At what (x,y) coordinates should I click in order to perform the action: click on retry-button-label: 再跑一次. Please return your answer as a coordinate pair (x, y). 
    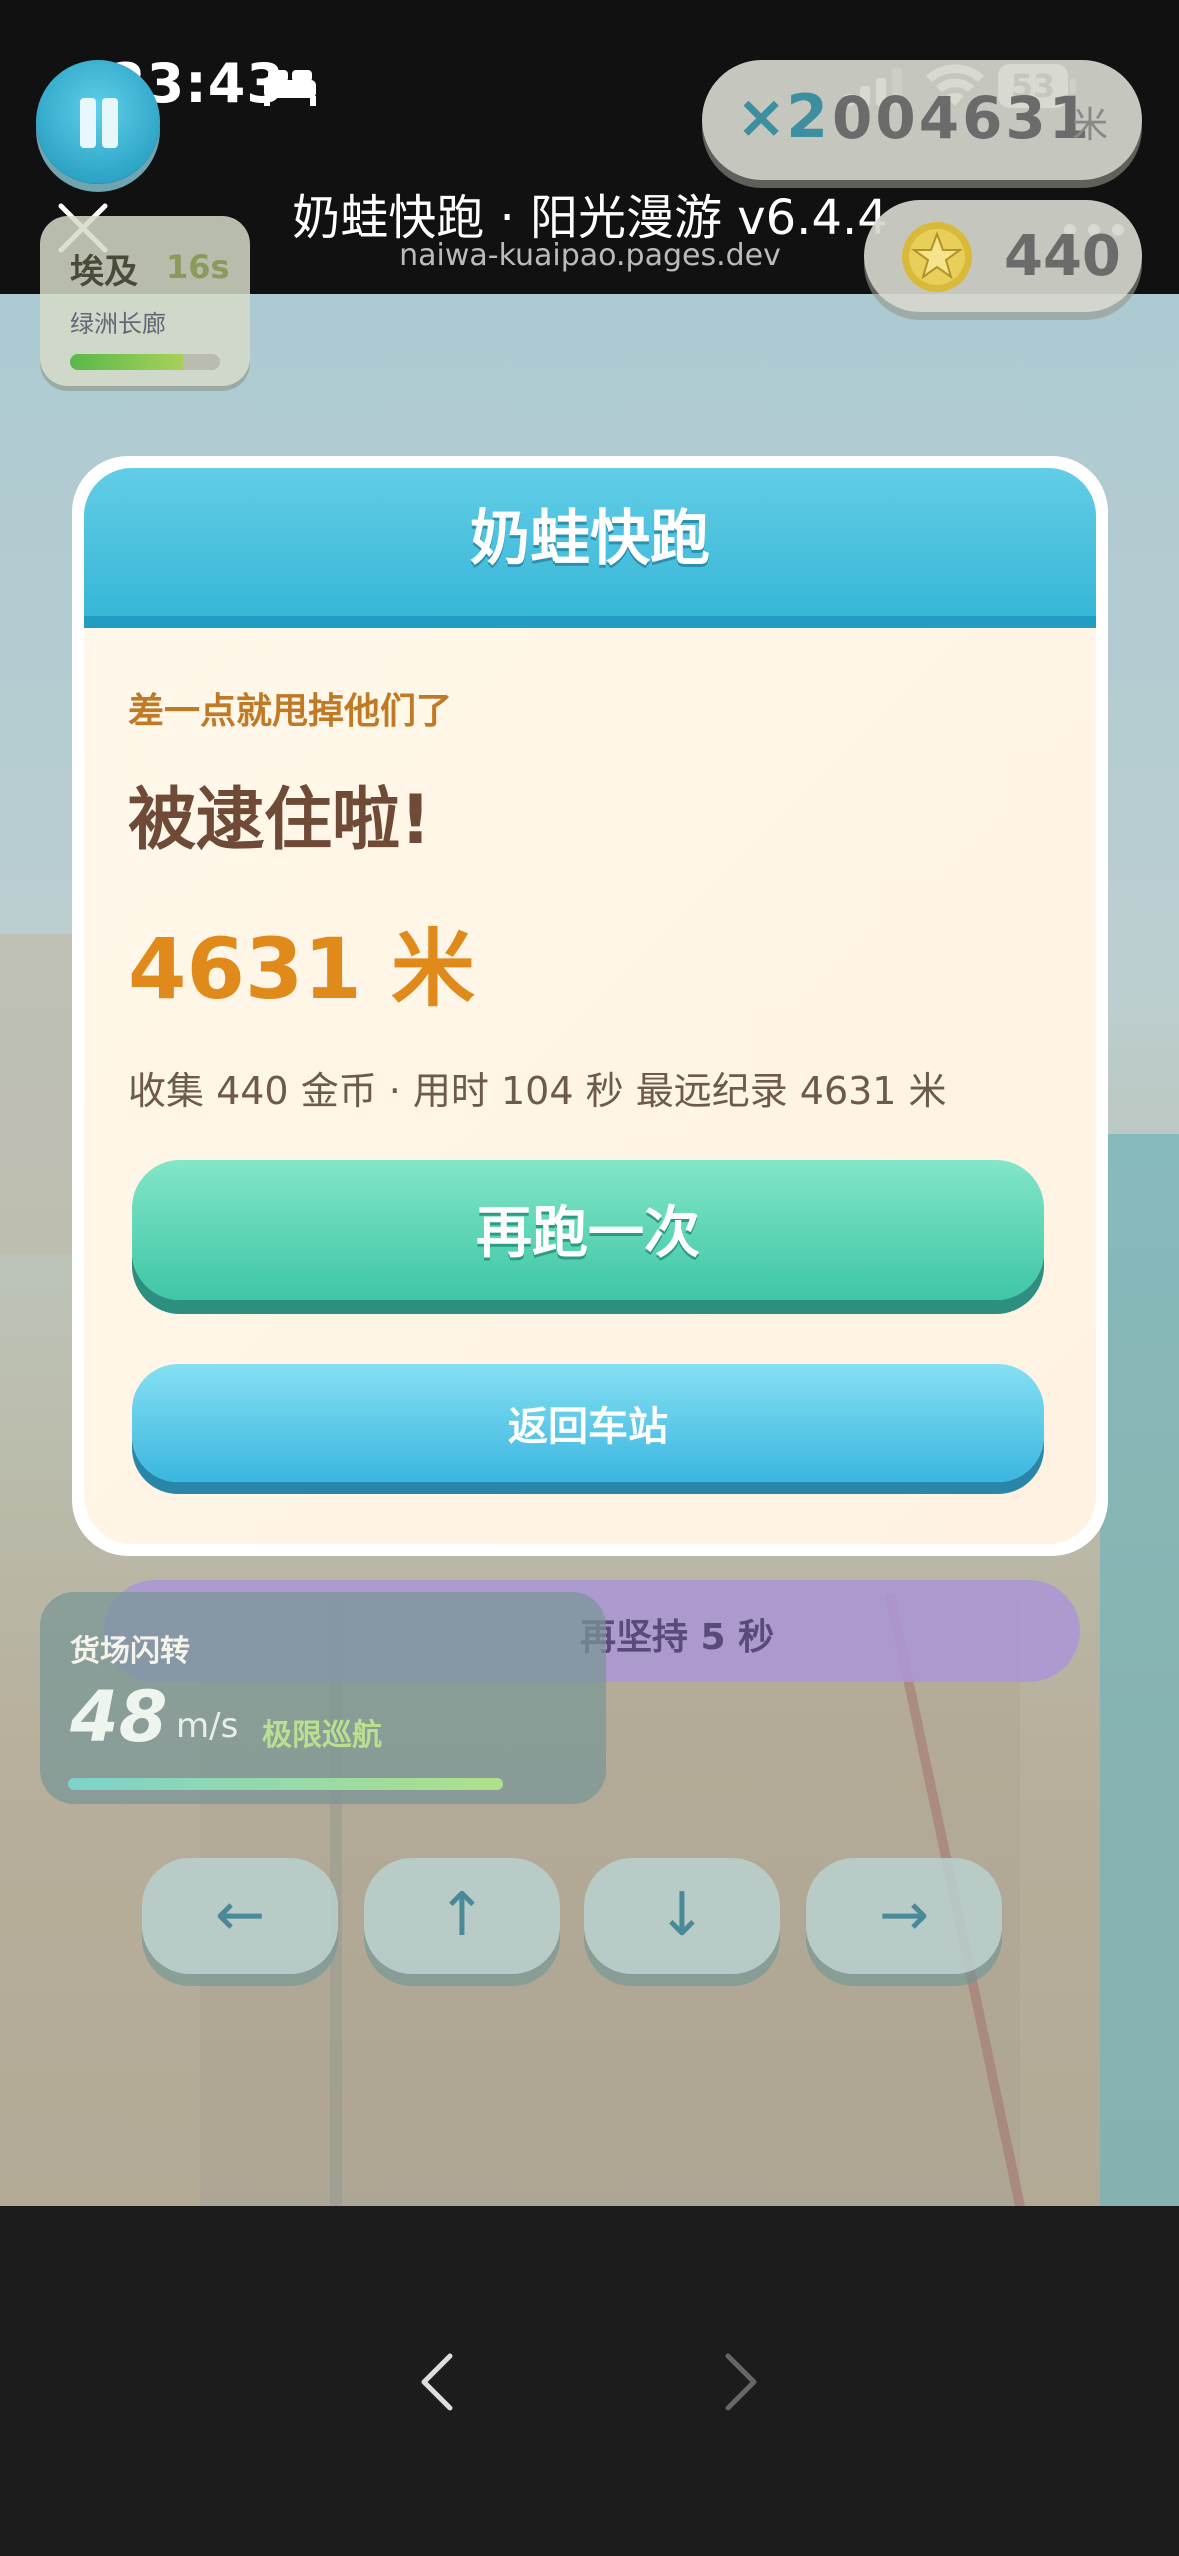
    Looking at the image, I should click on (588, 1228).